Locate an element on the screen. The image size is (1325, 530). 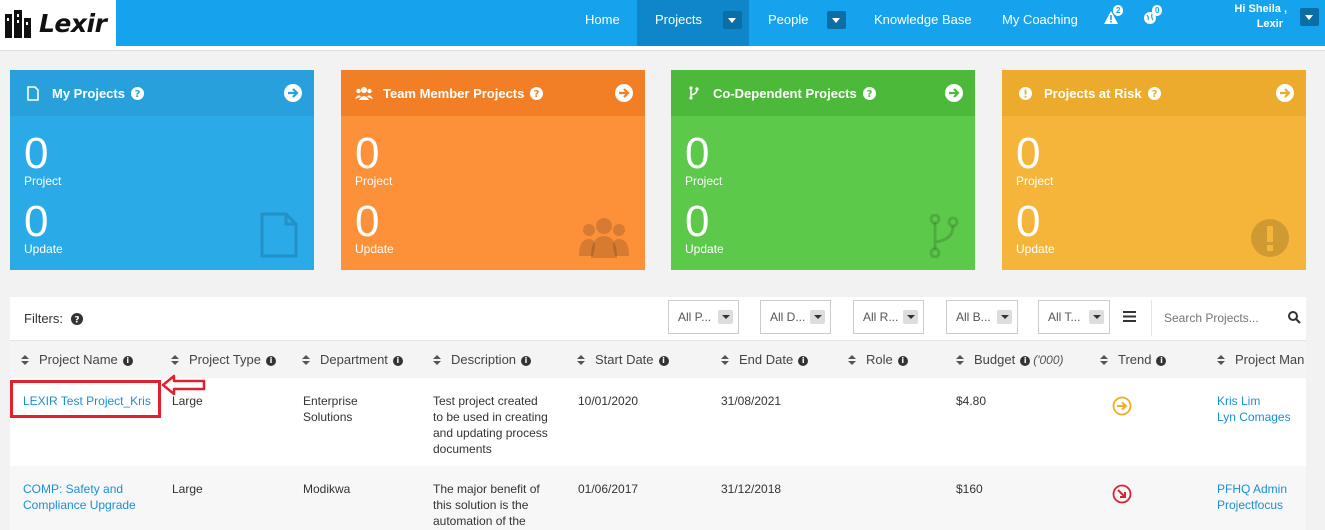
user-menu-toggle is located at coordinates (1309, 17).